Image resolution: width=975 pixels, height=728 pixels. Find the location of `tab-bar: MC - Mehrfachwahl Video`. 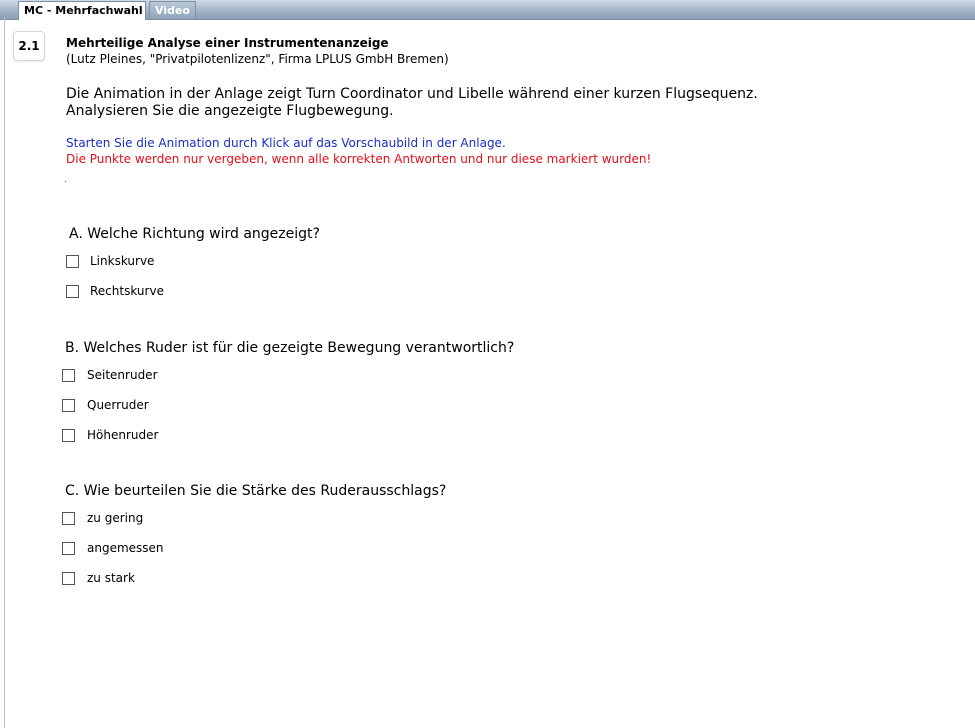

tab-bar: MC - Mehrfachwahl Video is located at coordinates (487, 10).